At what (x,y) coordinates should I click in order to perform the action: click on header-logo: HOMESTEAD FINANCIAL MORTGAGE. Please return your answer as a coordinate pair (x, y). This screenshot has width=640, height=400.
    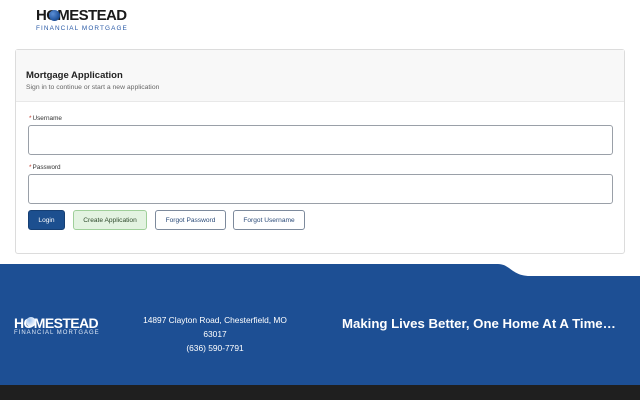
    Looking at the image, I should click on (84, 21).